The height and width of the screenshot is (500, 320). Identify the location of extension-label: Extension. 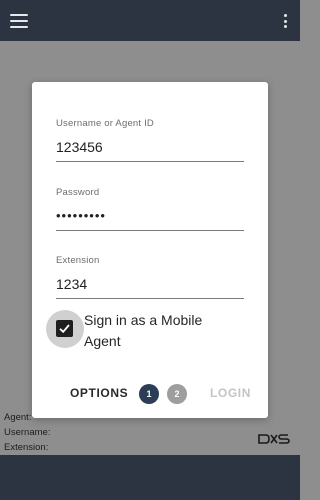
(78, 260).